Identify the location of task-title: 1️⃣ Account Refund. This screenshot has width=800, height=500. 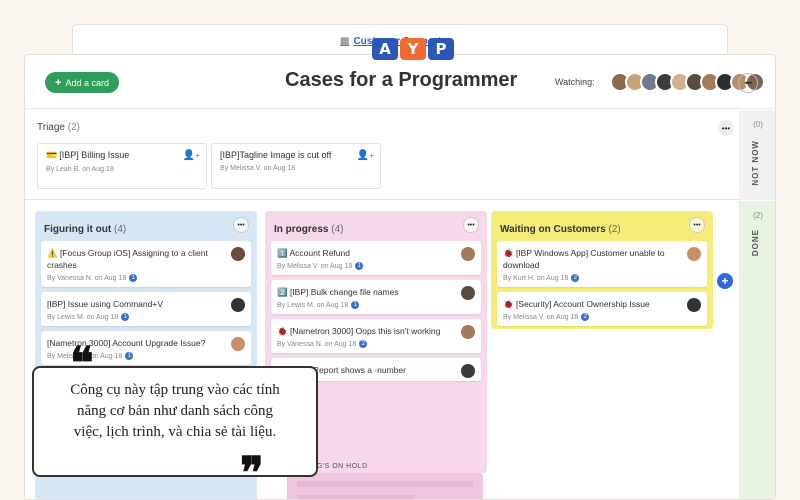
(313, 253).